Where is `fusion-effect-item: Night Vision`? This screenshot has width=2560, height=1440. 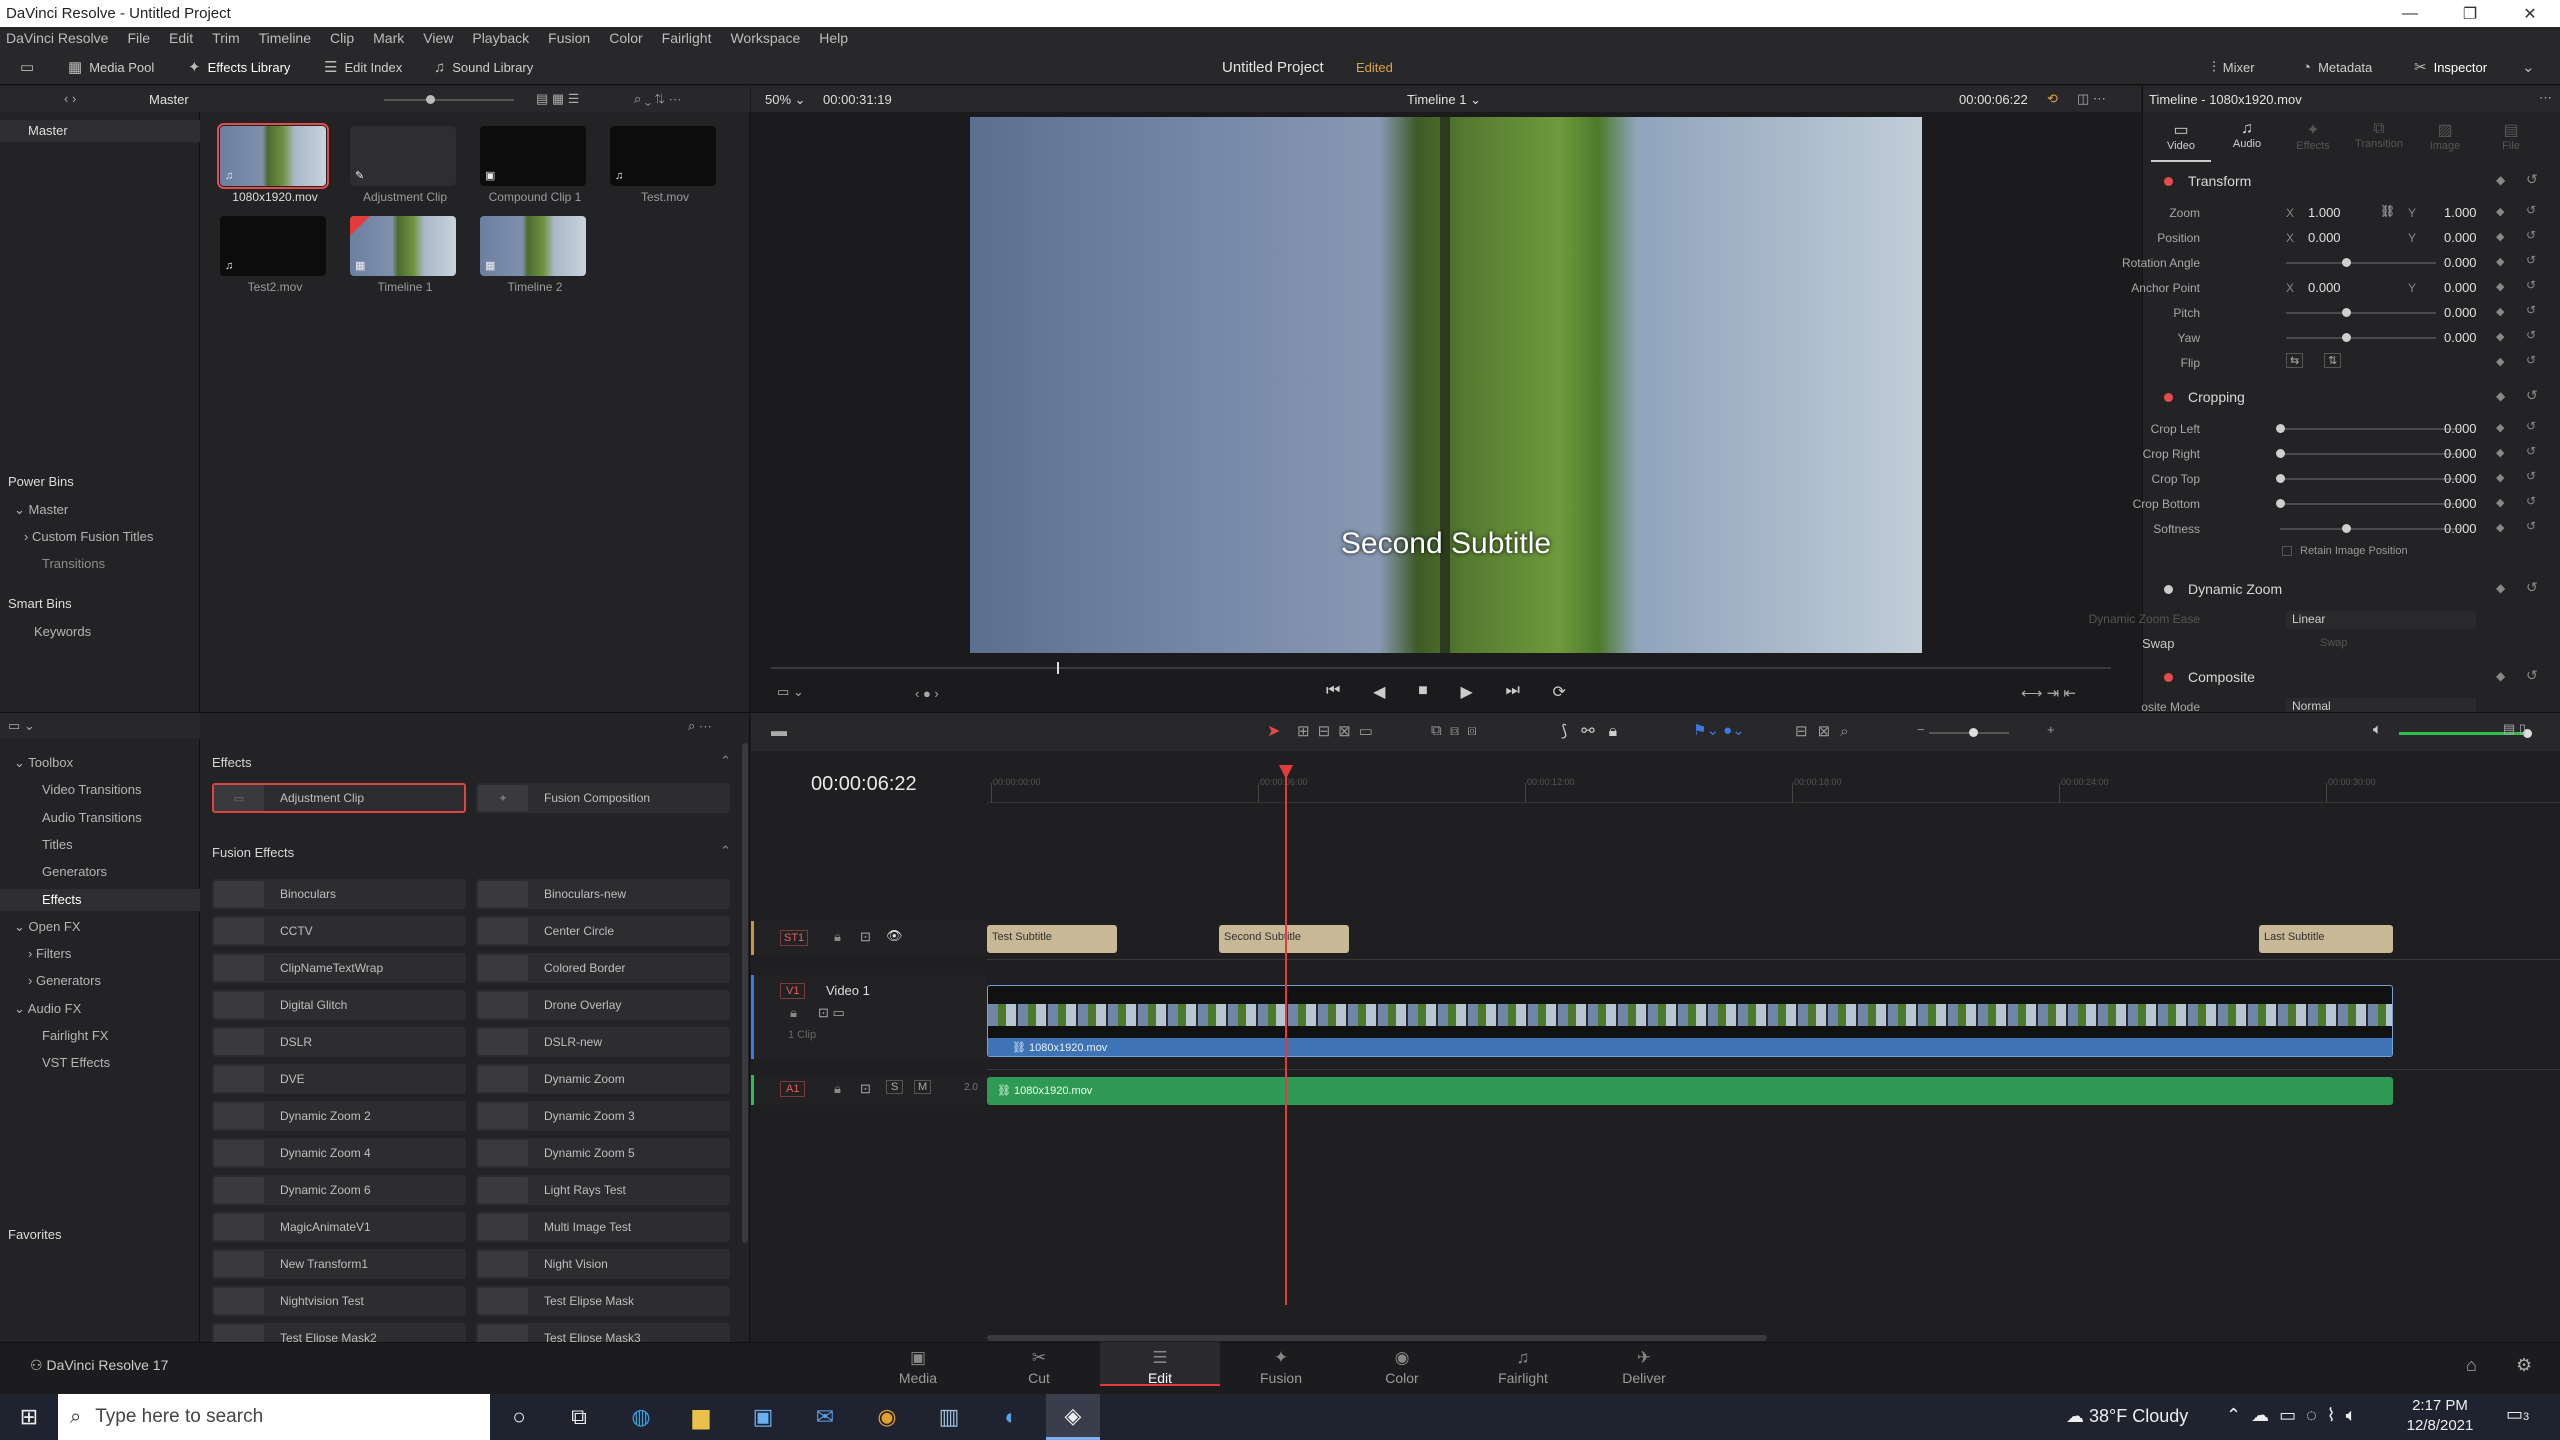 fusion-effect-item: Night Vision is located at coordinates (603, 1264).